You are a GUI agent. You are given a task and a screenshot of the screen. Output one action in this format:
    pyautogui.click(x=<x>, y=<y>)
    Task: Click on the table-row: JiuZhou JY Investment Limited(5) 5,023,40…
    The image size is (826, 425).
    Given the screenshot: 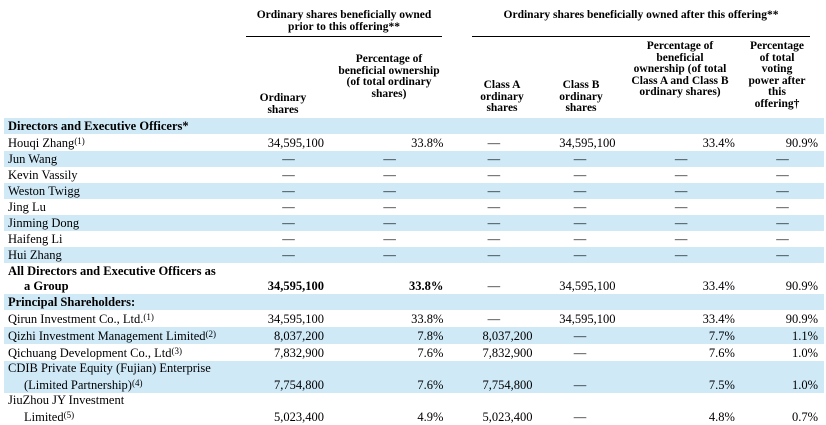 What is the action you would take?
    pyautogui.click(x=414, y=409)
    